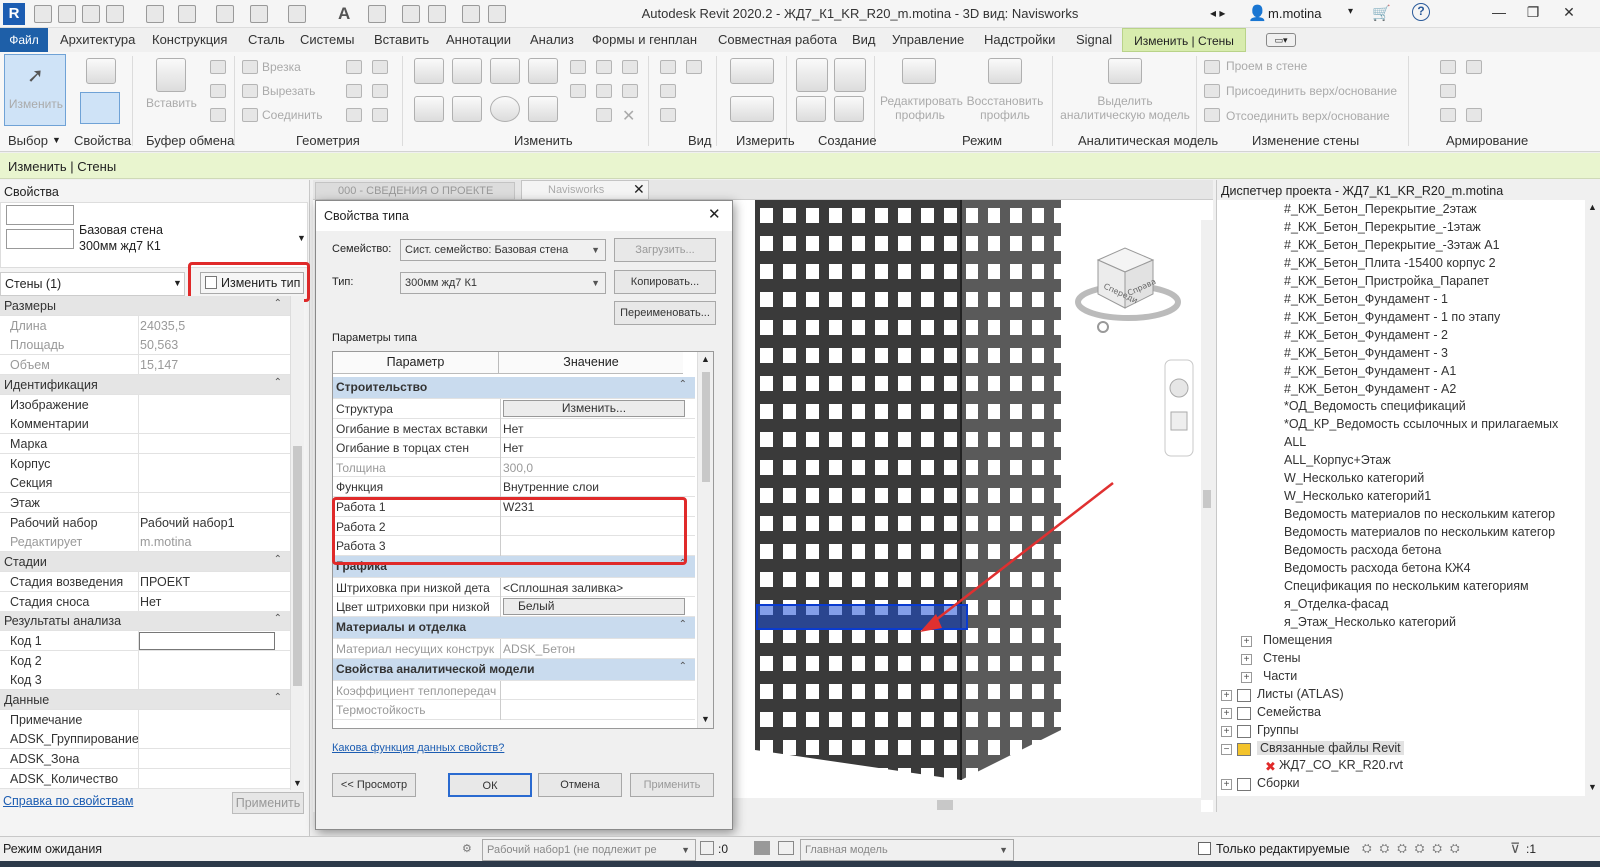 Image resolution: width=1600 pixels, height=867 pixels. What do you see at coordinates (145, 719) in the screenshot?
I see `property-row: Примечание` at bounding box center [145, 719].